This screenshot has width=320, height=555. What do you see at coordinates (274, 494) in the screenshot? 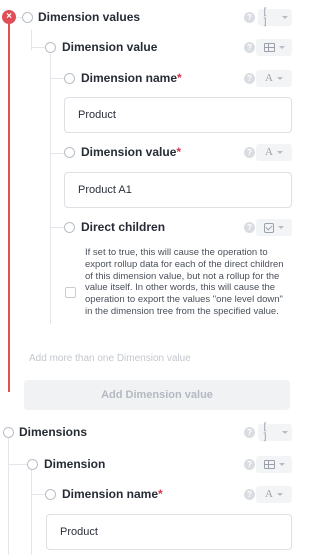
I see `dimensions-dimension-name-type-selector: A` at bounding box center [274, 494].